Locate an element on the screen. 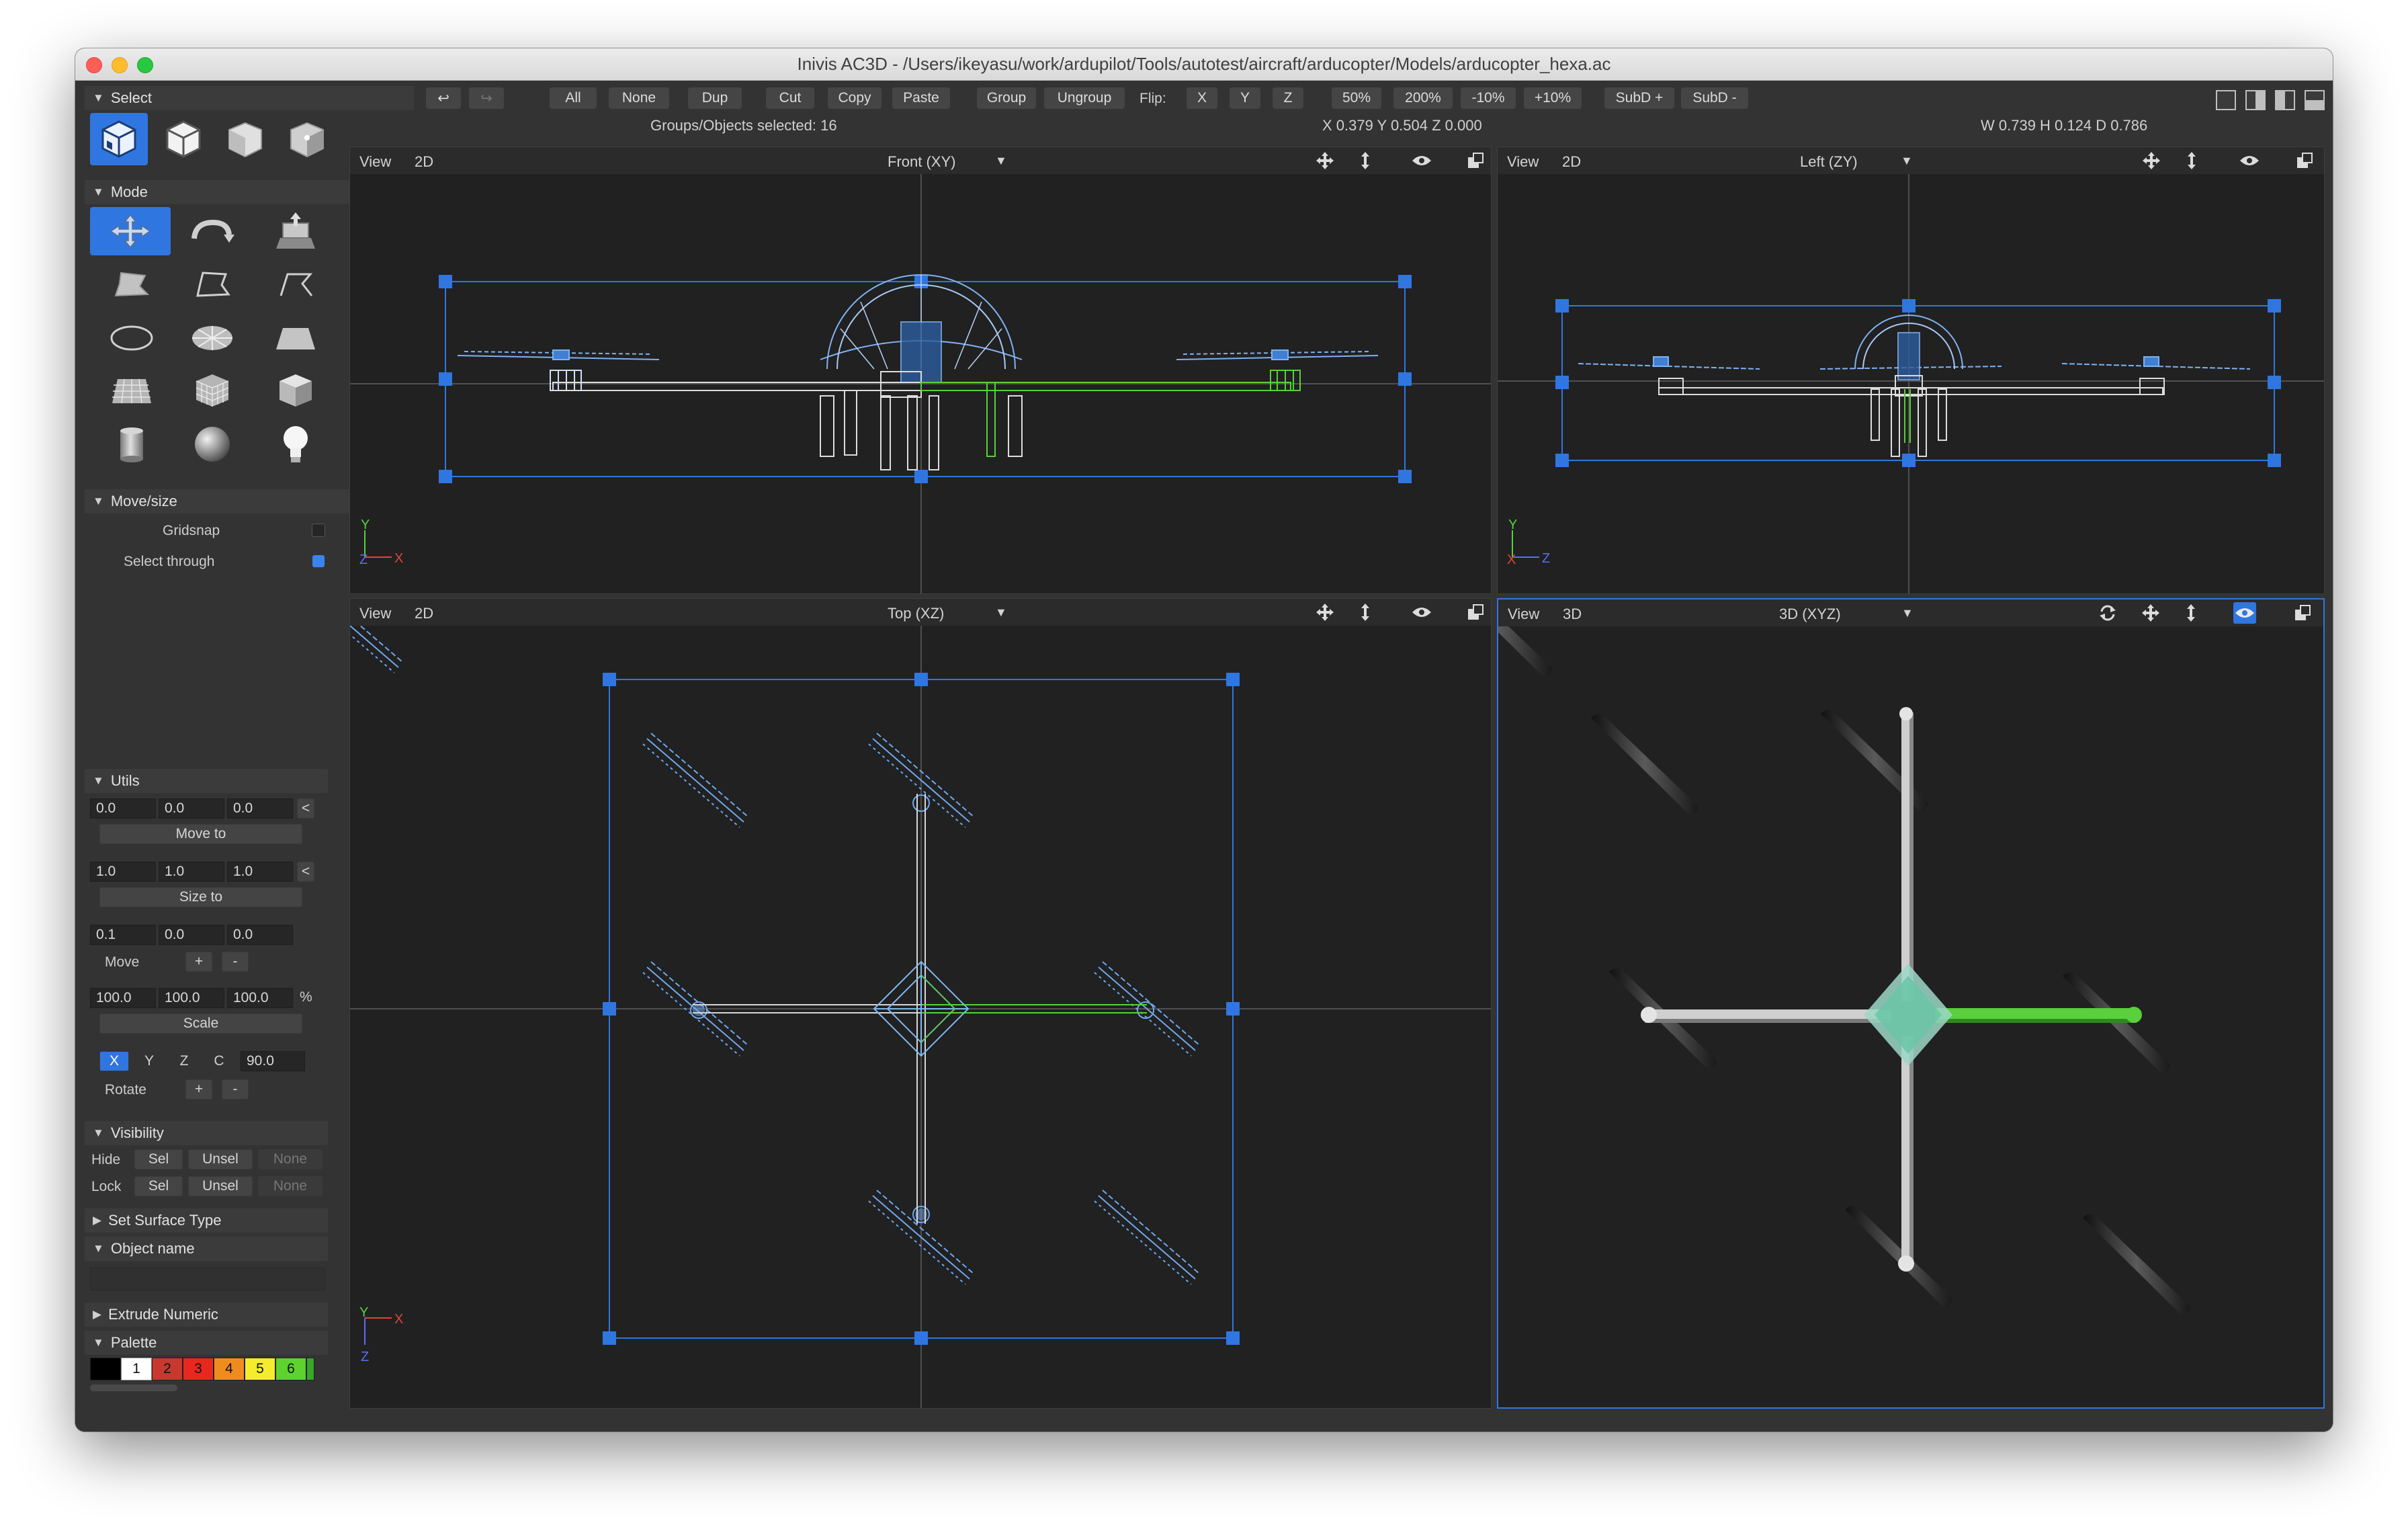 The image size is (2408, 1531). viewport-left-visibility-icon is located at coordinates (2249, 160).